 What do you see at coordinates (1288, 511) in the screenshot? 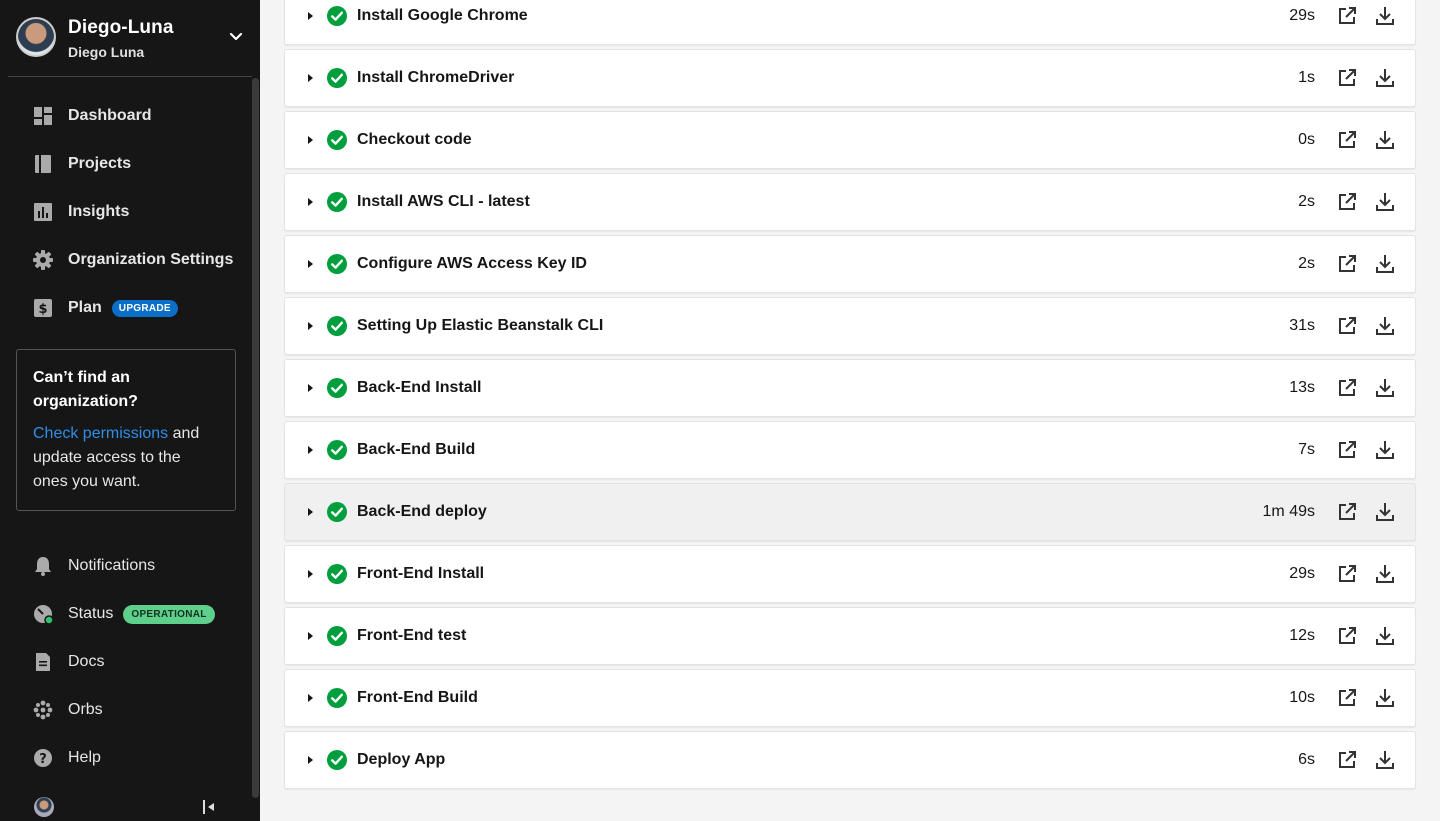
I see `step-duration: 1m 49s` at bounding box center [1288, 511].